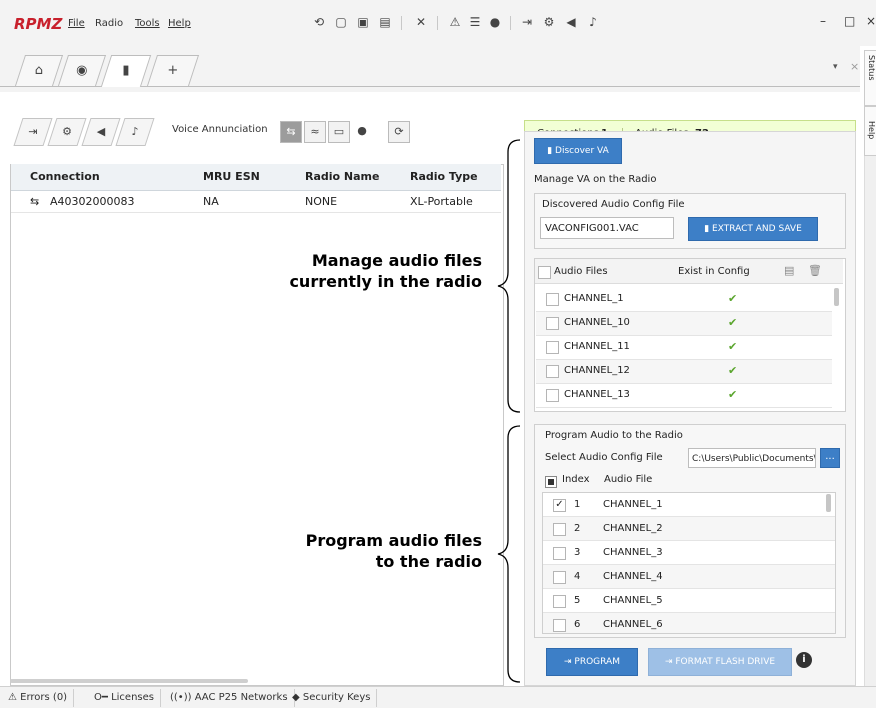  What do you see at coordinates (670, 662) in the screenshot?
I see `format-icon: ⇥` at bounding box center [670, 662].